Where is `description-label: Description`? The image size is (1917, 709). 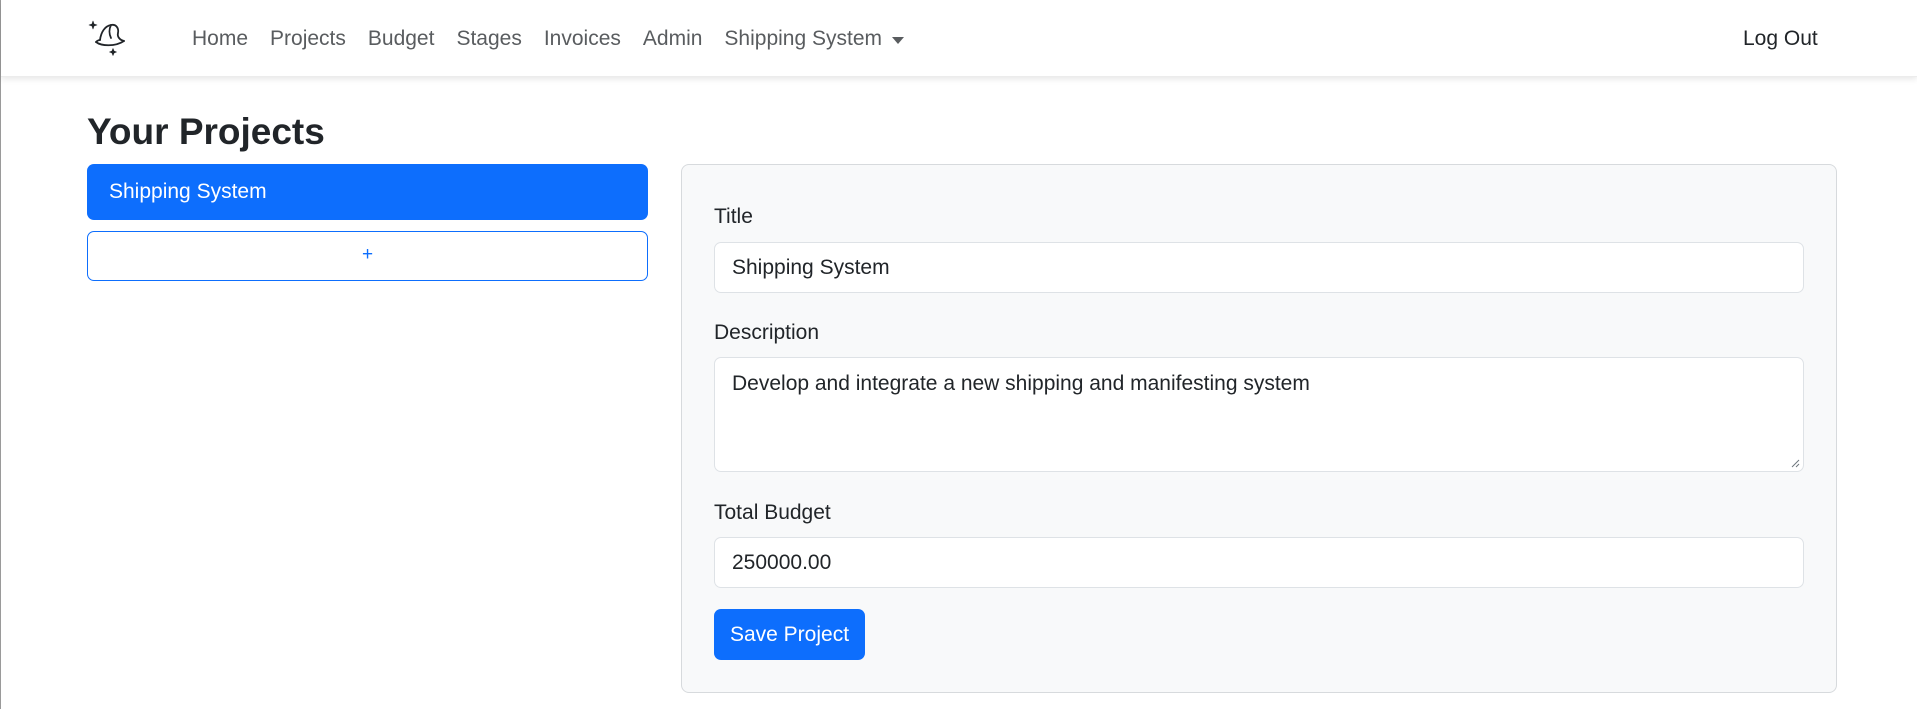 description-label: Description is located at coordinates (767, 332).